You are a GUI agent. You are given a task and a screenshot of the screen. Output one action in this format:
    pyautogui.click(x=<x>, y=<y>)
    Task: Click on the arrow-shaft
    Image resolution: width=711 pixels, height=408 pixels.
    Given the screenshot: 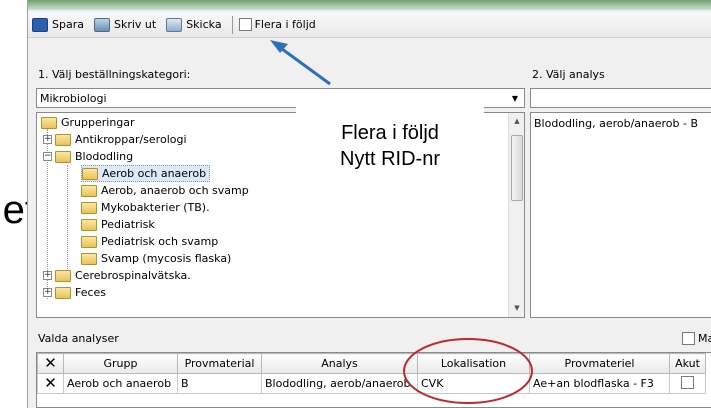 What is the action you would take?
    pyautogui.click(x=304, y=65)
    